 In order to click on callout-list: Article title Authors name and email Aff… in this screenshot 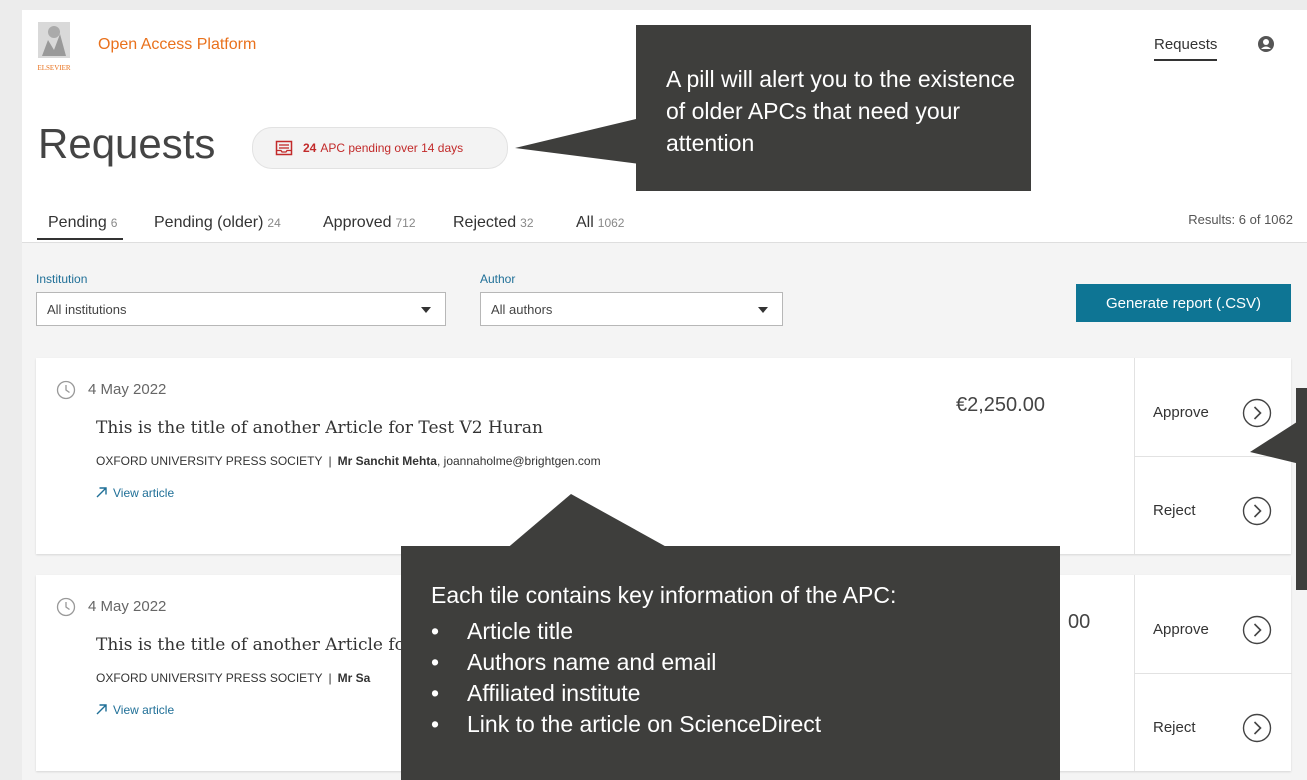, I will do `click(626, 678)`.